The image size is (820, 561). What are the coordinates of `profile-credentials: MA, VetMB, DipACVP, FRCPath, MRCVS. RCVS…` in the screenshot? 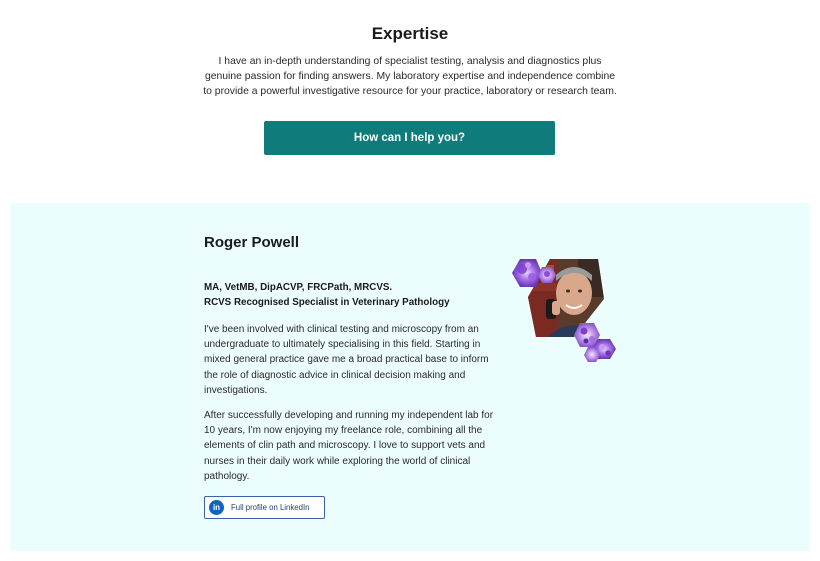 It's located at (327, 295).